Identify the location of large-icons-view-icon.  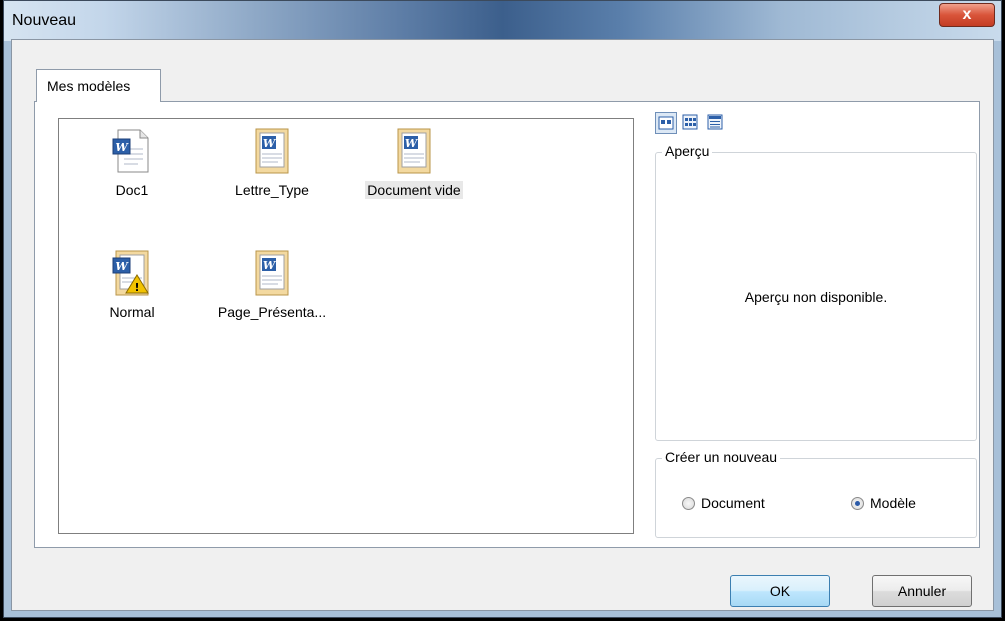
(666, 123).